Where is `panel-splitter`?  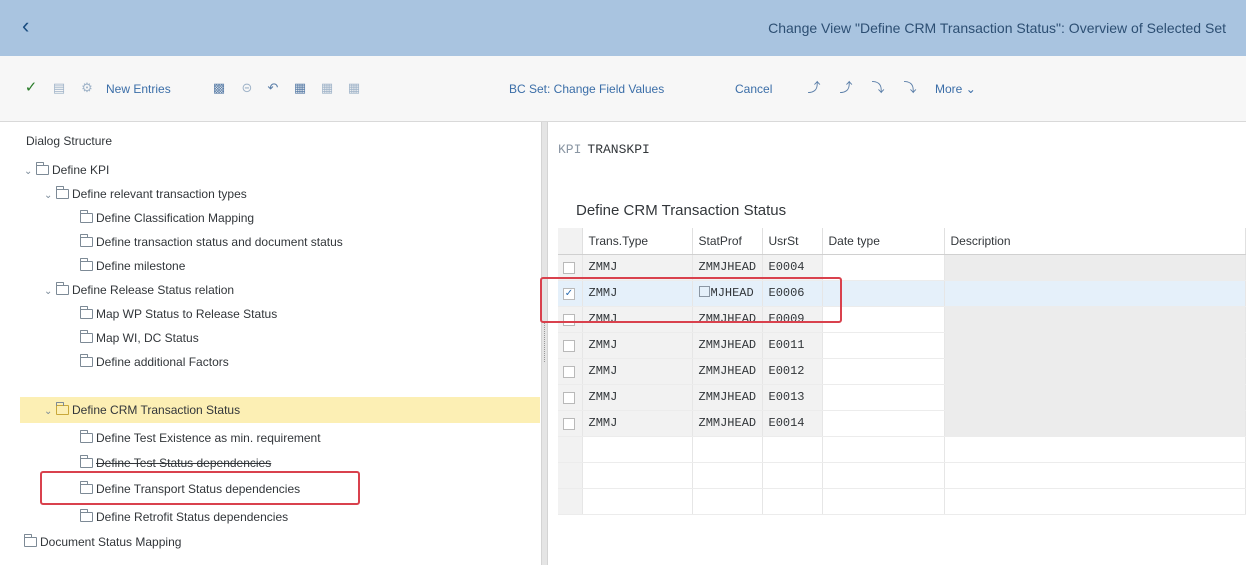
panel-splitter is located at coordinates (544, 343).